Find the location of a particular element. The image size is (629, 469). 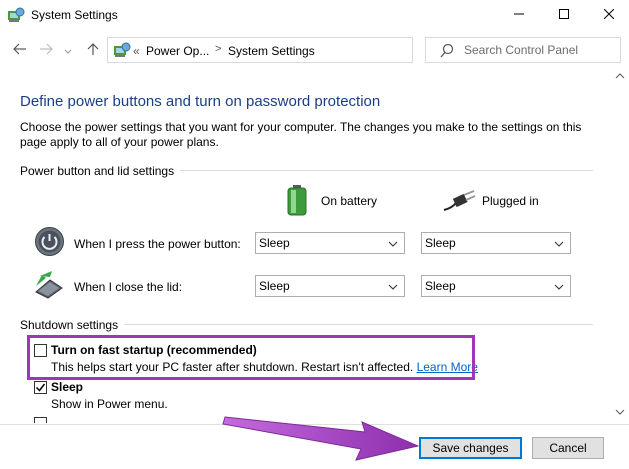

arrow-right-icon is located at coordinates (46, 50).